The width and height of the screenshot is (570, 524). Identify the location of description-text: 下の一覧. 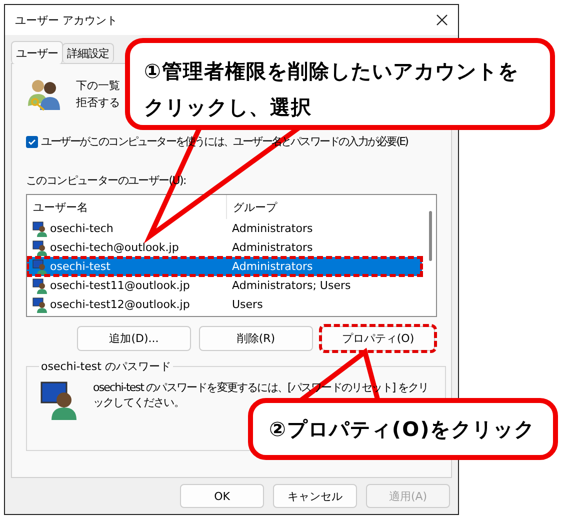
(98, 85).